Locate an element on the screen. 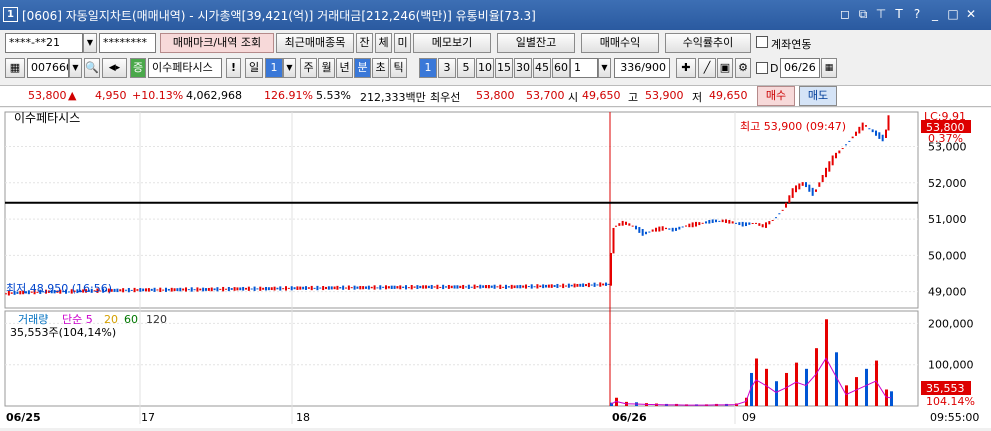  executed-button: 체 is located at coordinates (383, 43).